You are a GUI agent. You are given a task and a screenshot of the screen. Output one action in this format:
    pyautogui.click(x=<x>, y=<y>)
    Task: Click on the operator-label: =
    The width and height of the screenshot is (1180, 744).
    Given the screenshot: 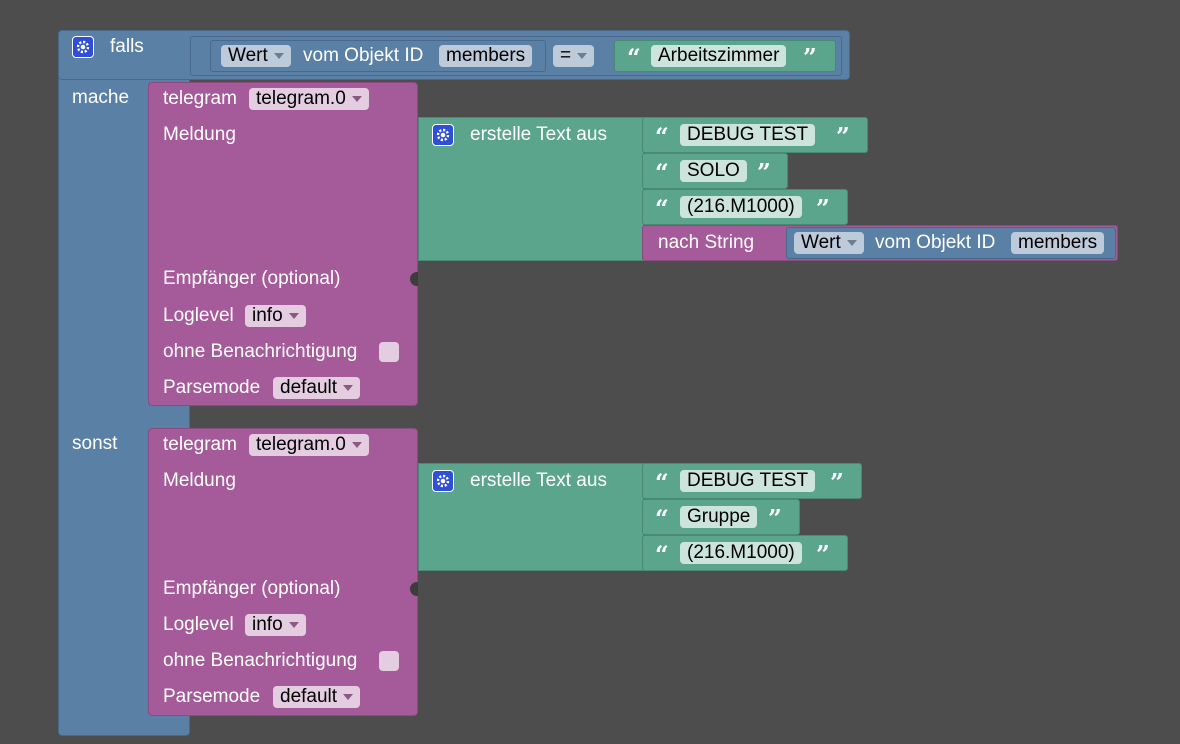 What is the action you would take?
    pyautogui.click(x=566, y=55)
    